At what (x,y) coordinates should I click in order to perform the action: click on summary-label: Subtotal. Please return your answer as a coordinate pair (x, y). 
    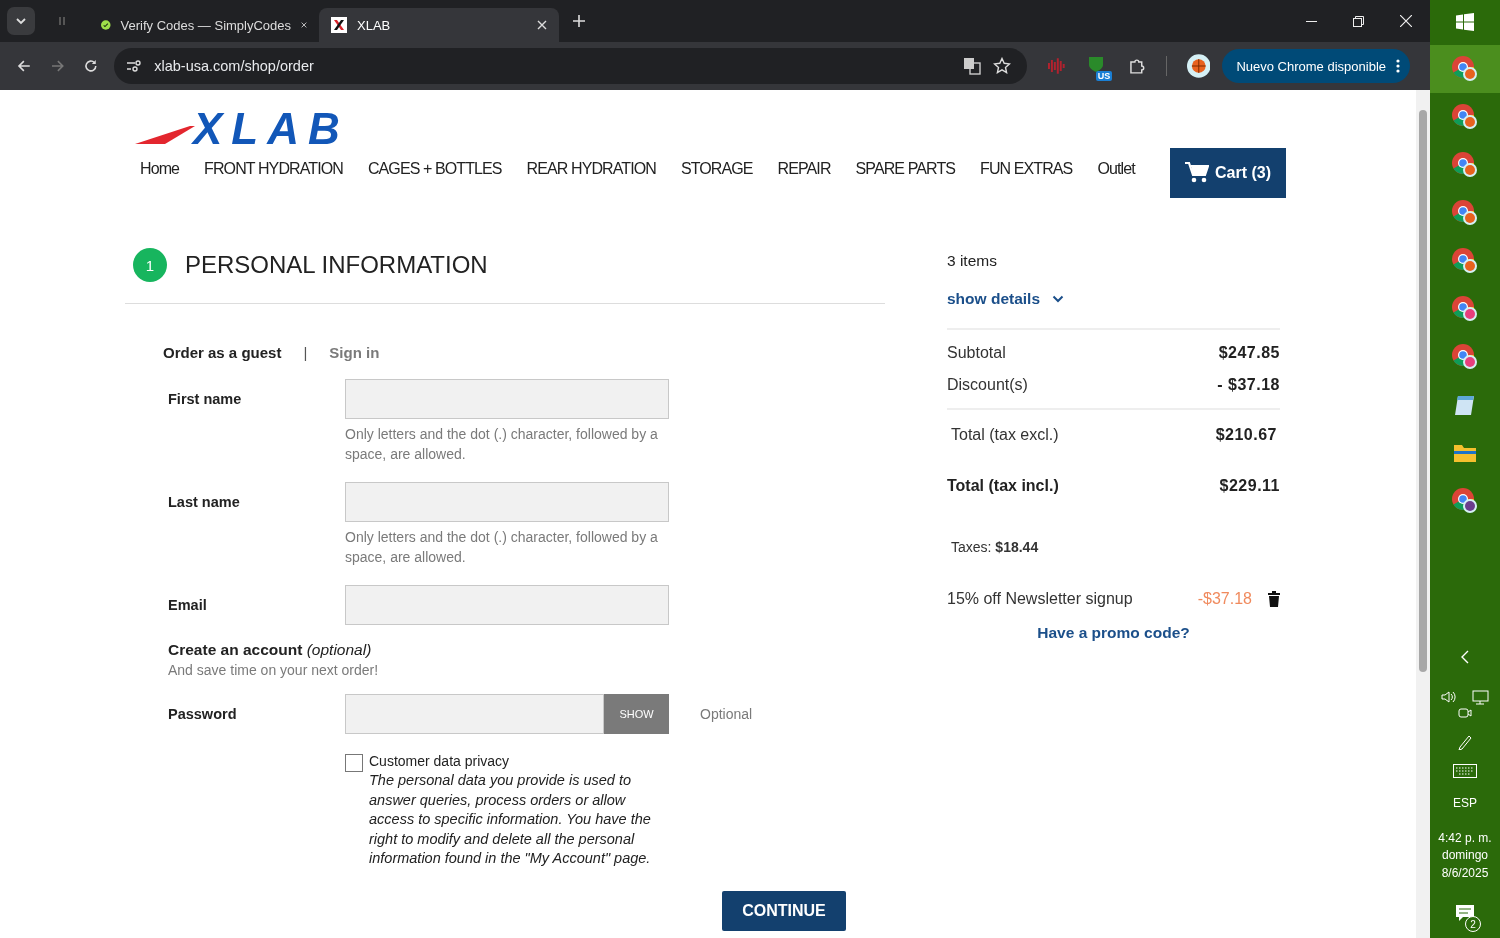
    Looking at the image, I should click on (976, 353).